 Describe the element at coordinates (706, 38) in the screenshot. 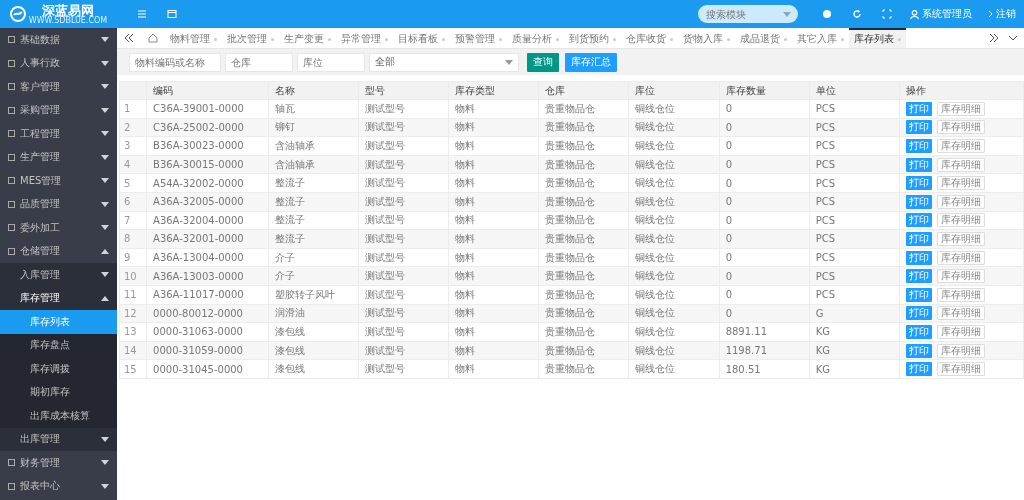

I see `tab: 货物入库` at that location.